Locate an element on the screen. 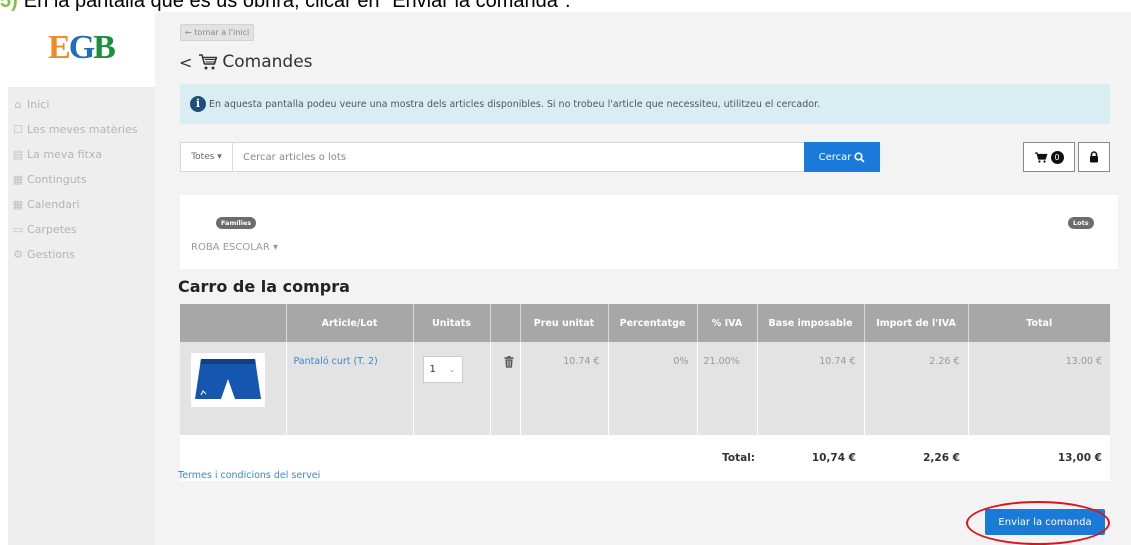 Image resolution: width=1131 pixels, height=545 pixels. search-button-label: Cercar is located at coordinates (835, 157).